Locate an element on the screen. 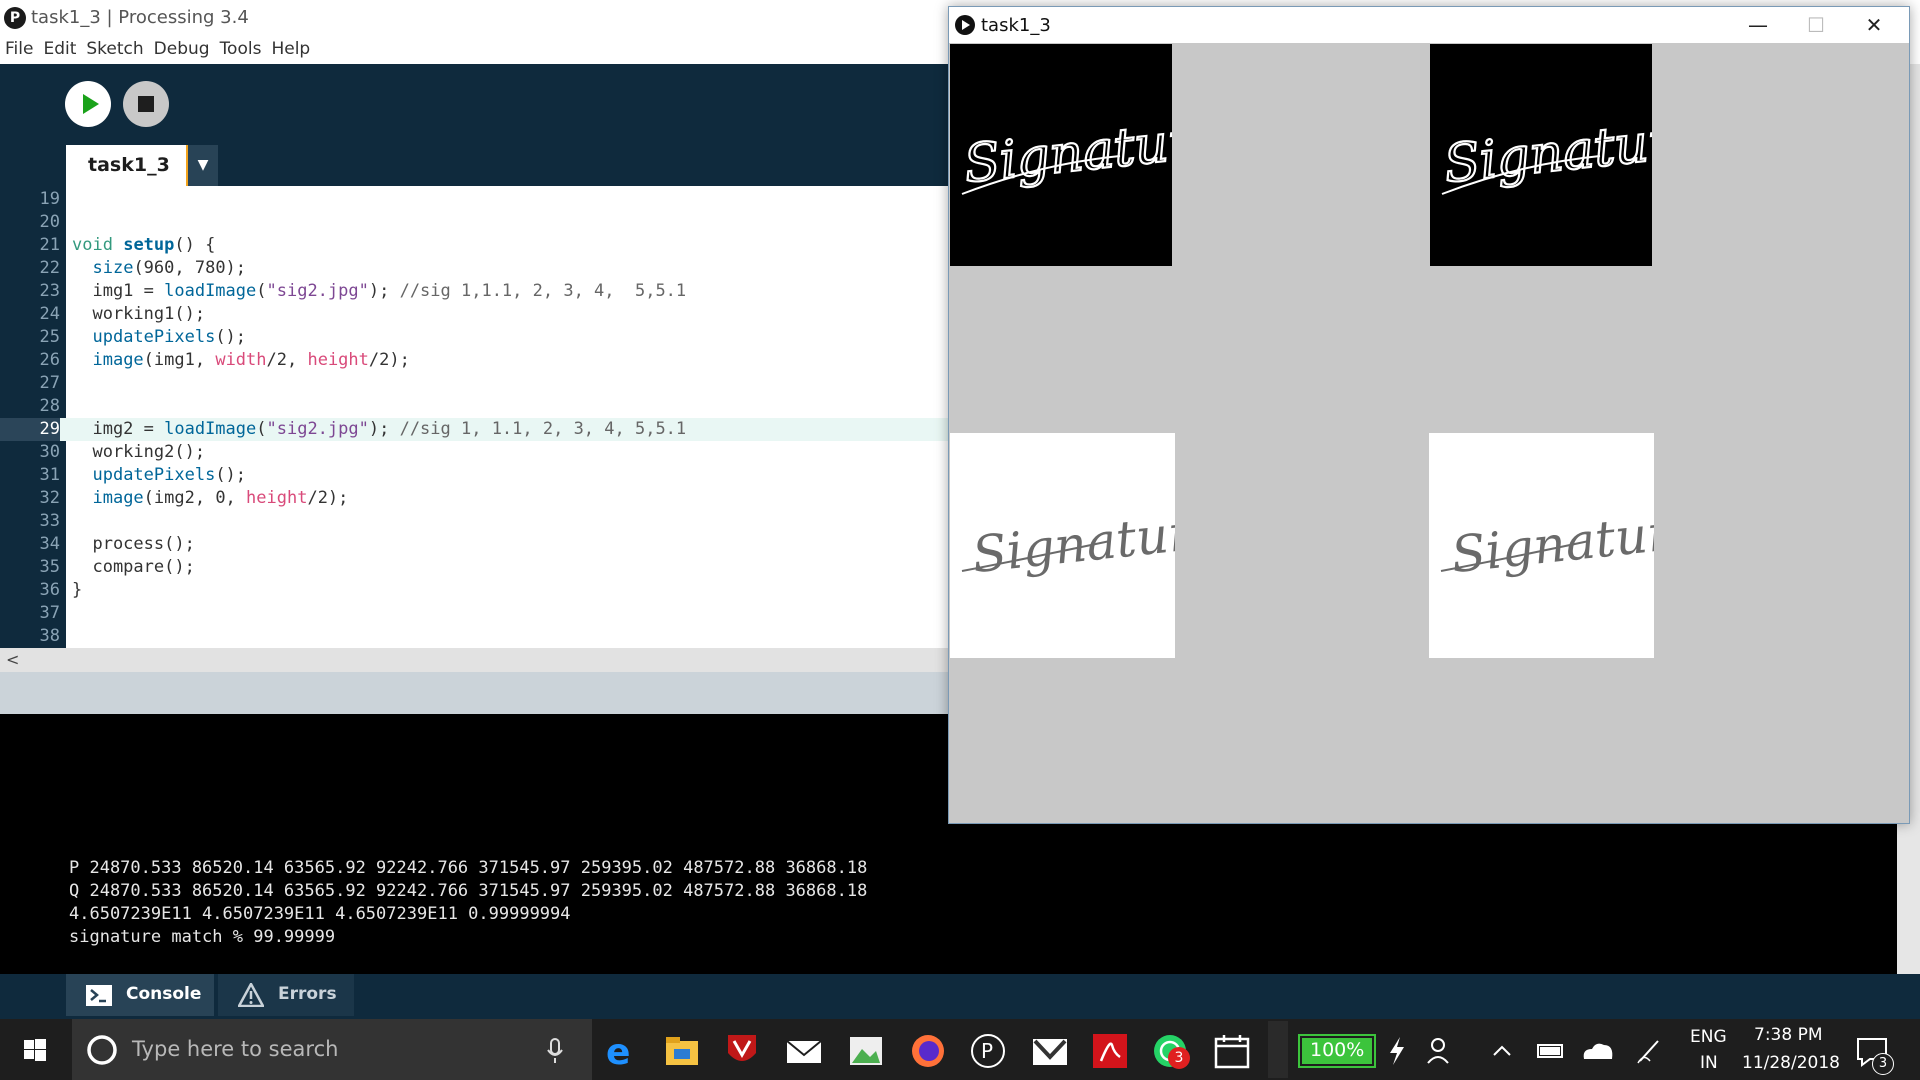 The width and height of the screenshot is (1920, 1080). code-line: 34 process(); is located at coordinates (475, 544).